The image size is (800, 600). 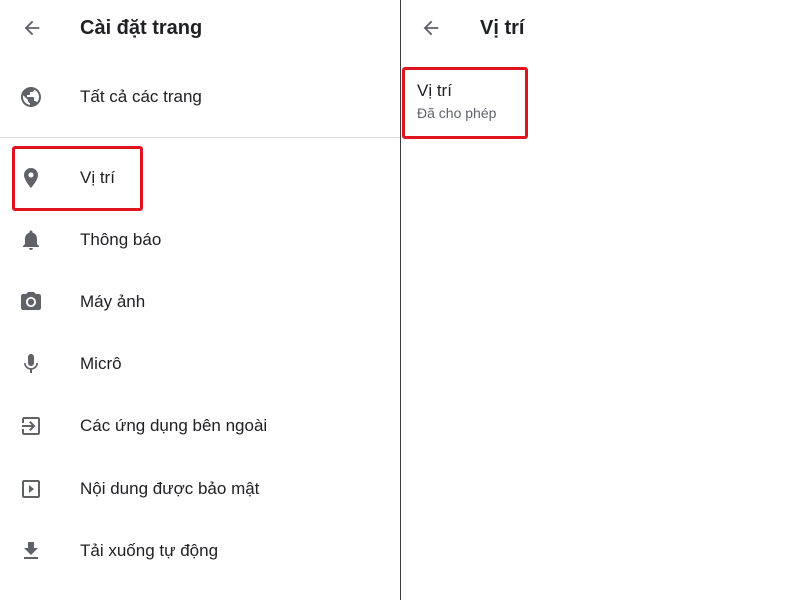 I want to click on settings-item-label: Máy ảnh, so click(x=113, y=301).